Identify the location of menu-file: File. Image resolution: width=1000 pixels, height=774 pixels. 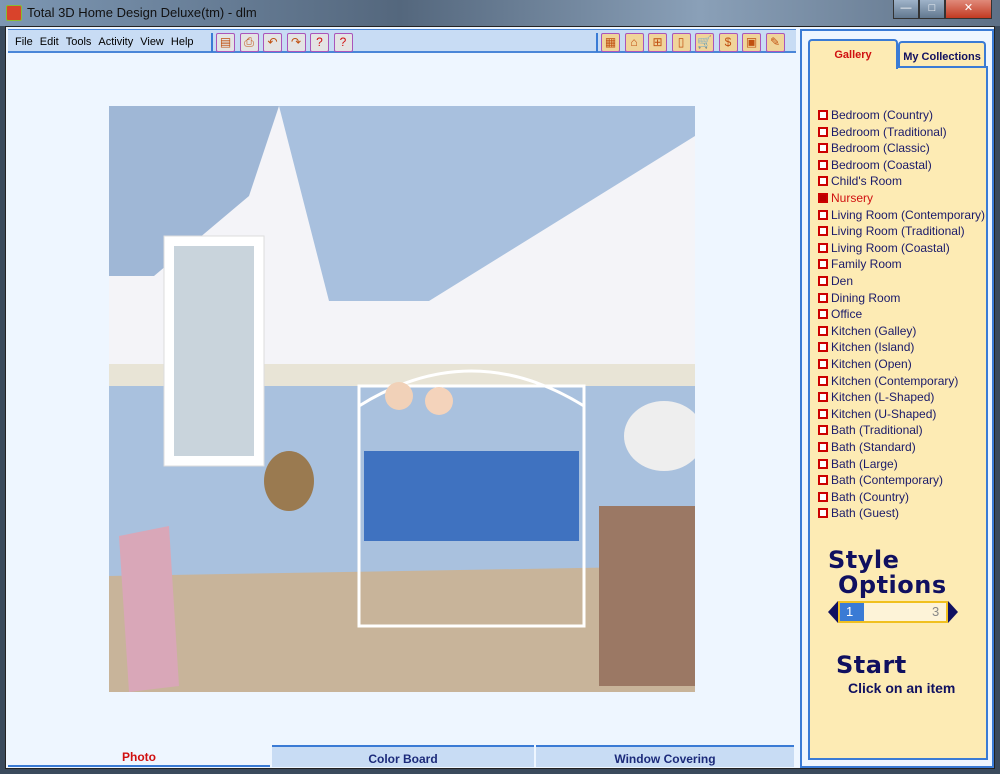
(24, 42).